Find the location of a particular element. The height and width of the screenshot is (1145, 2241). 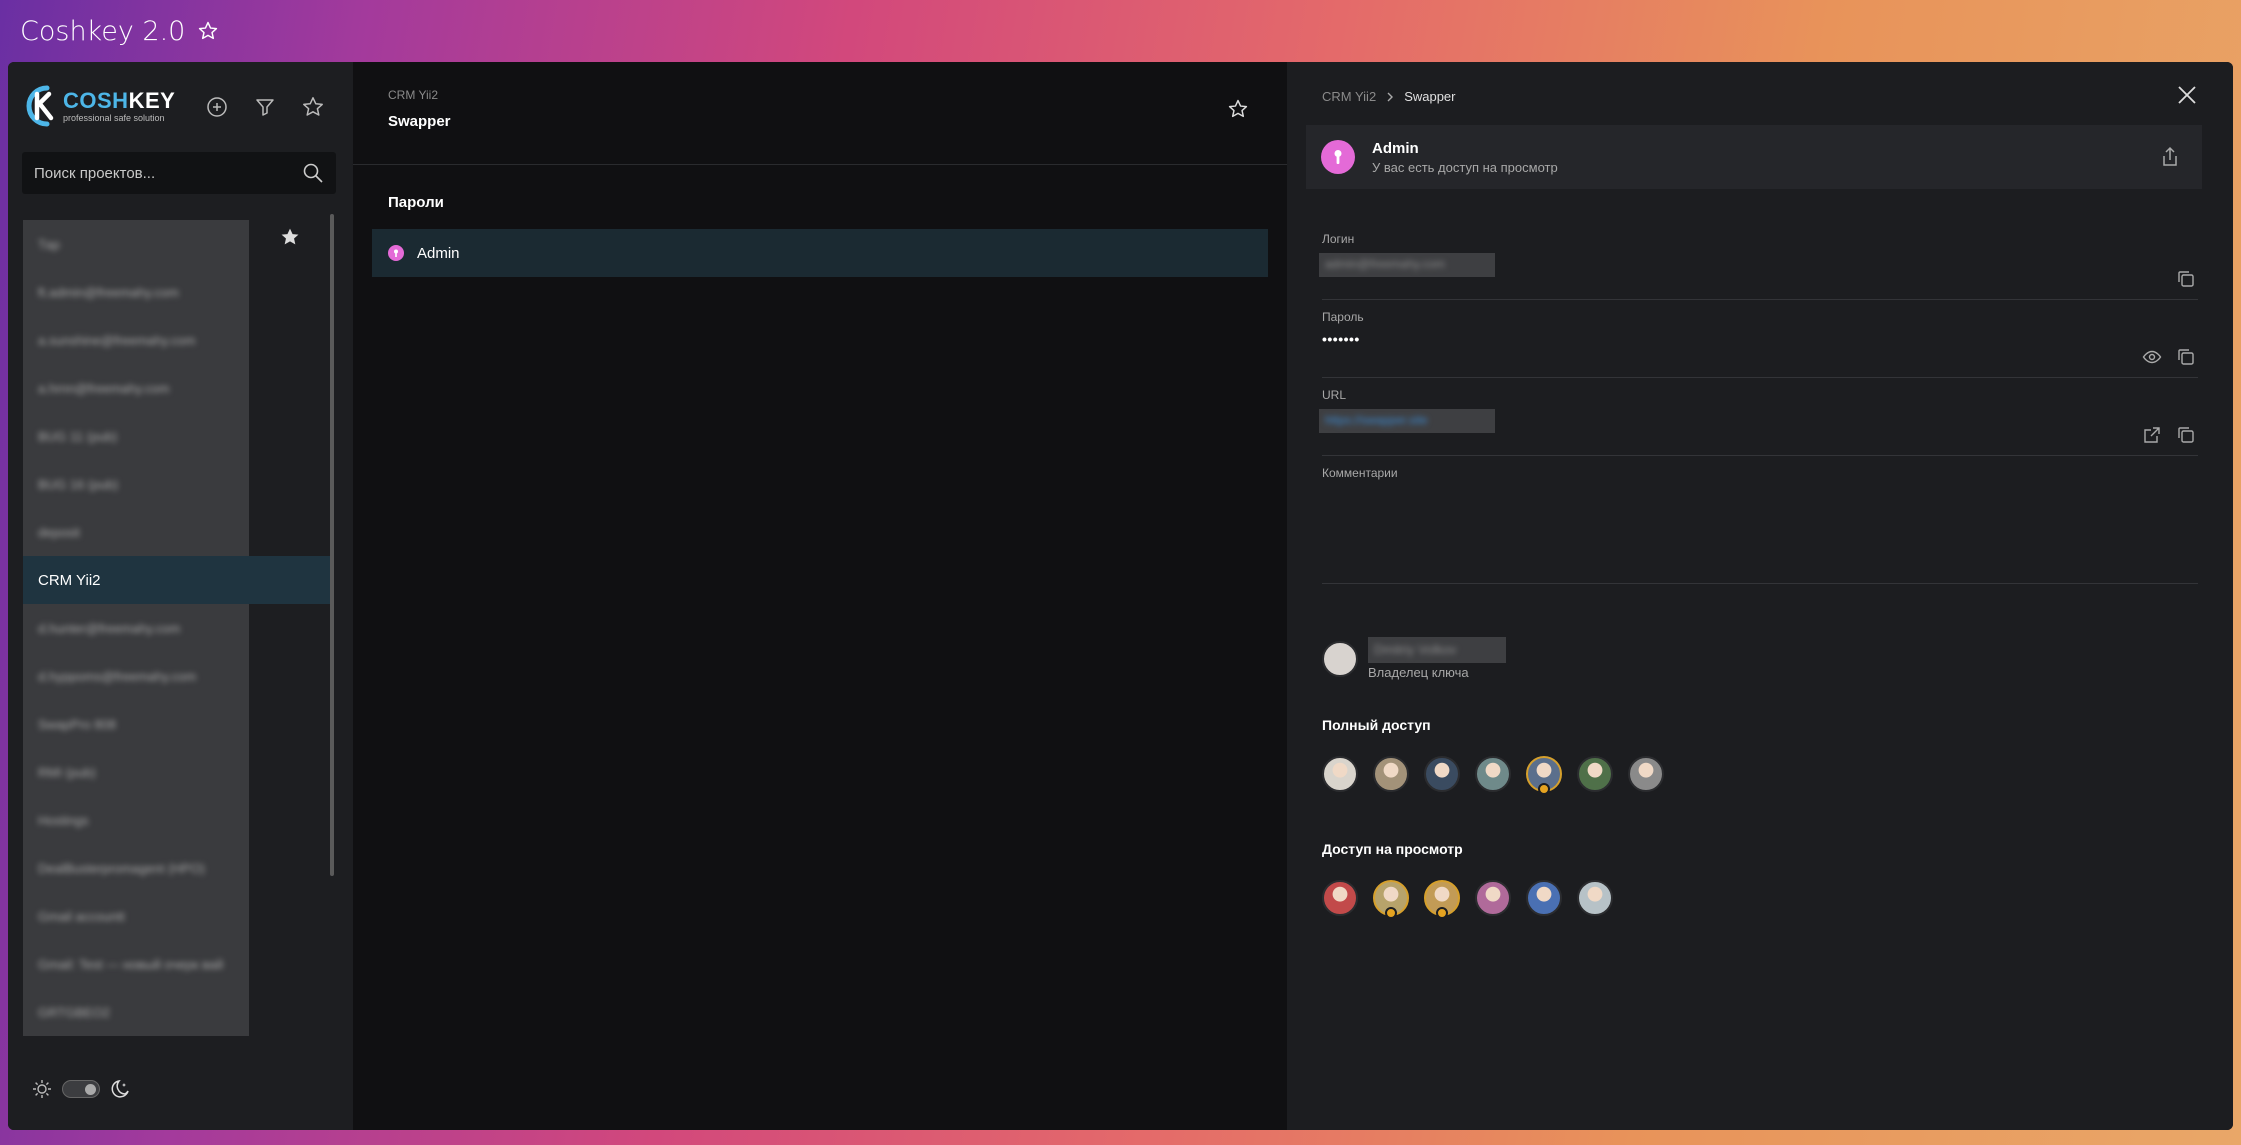

password-field: Пароль ••••••• is located at coordinates (1760, 344).